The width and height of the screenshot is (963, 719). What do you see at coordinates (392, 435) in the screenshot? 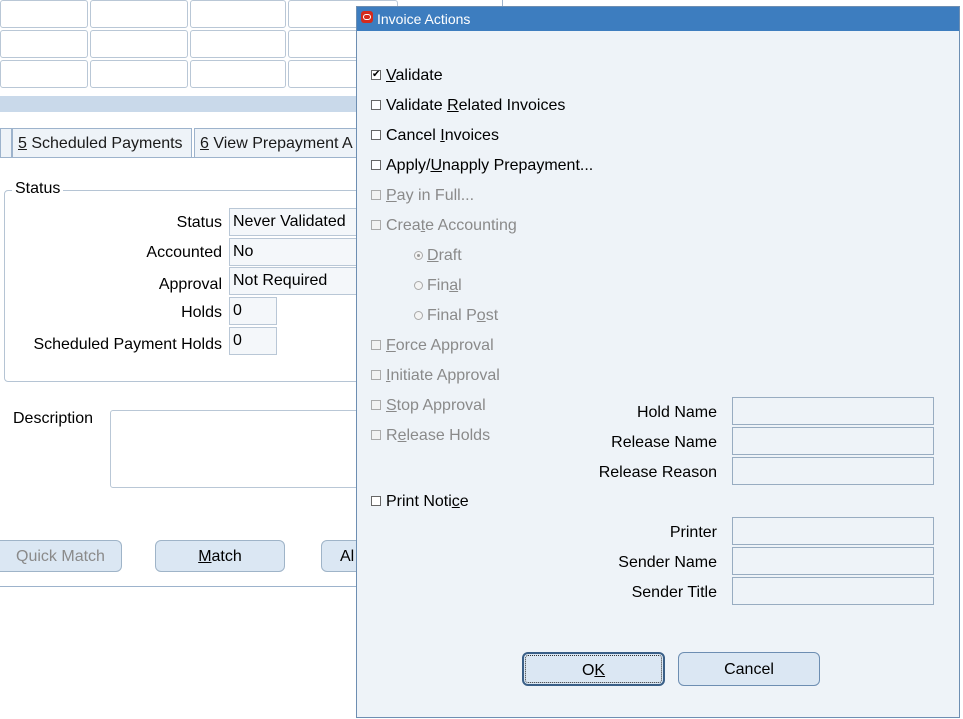
I see `label-text: R` at bounding box center [392, 435].